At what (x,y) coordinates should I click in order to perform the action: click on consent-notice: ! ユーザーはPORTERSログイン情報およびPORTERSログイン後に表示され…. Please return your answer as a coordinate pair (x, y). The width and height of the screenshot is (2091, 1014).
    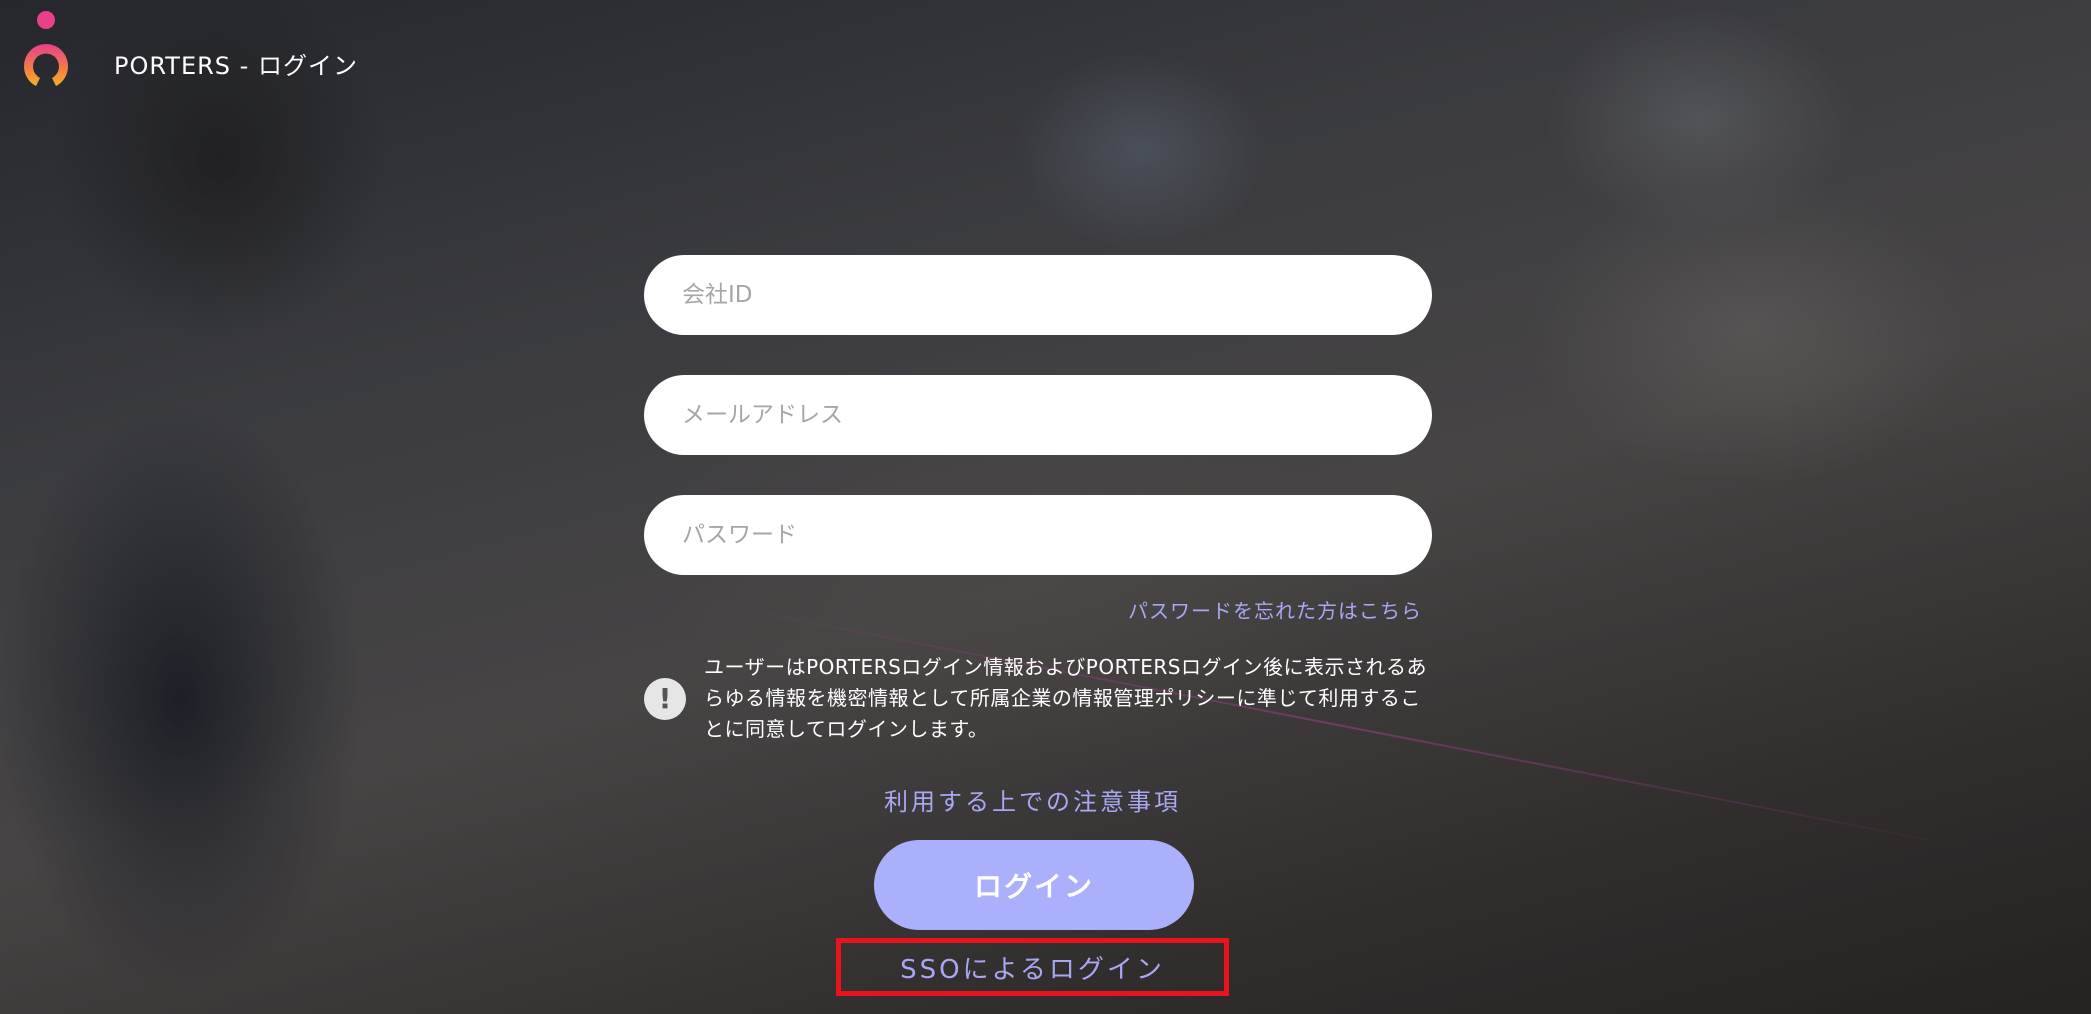
    Looking at the image, I should click on (1039, 698).